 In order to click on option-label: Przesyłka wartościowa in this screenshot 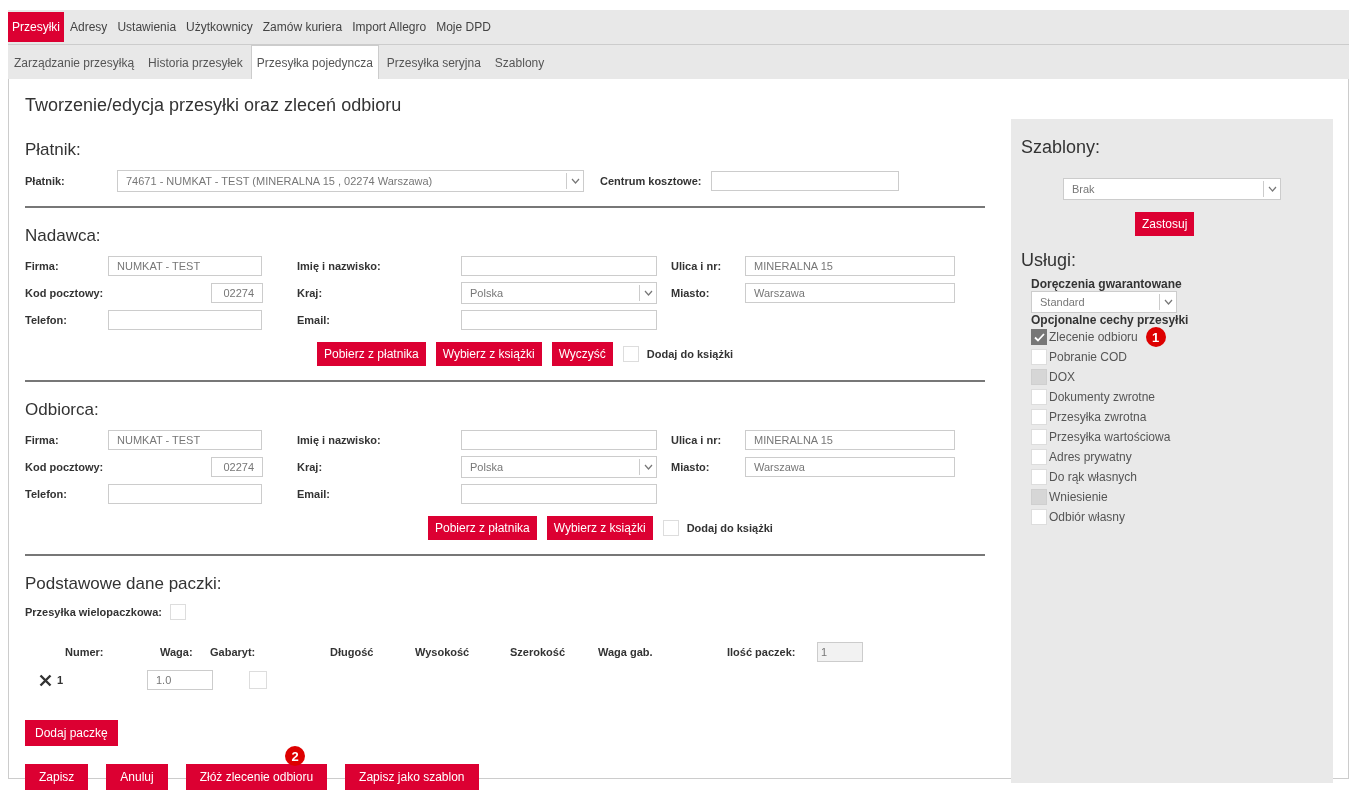, I will do `click(1110, 437)`.